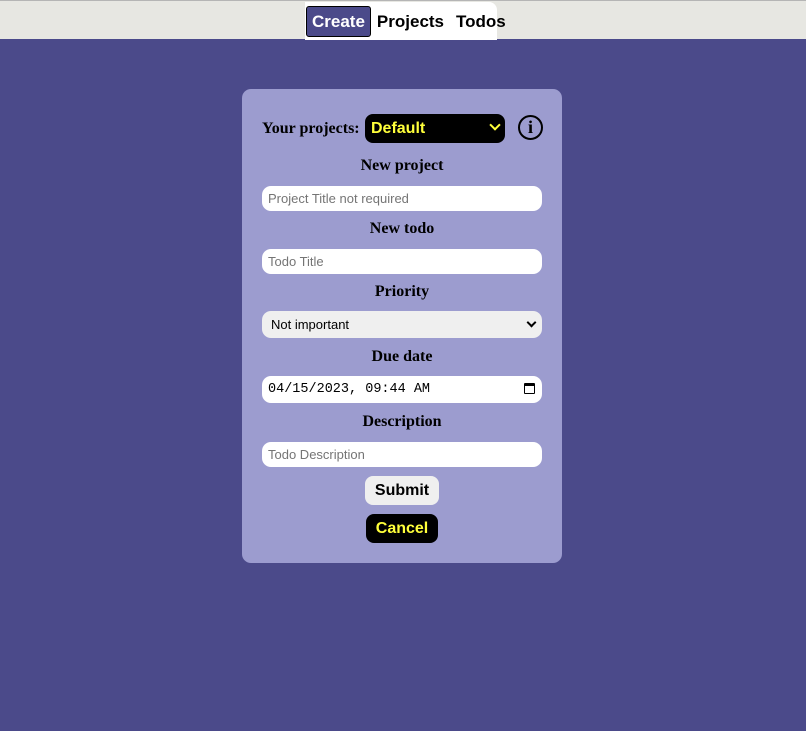  I want to click on priority-label: Priority, so click(402, 291).